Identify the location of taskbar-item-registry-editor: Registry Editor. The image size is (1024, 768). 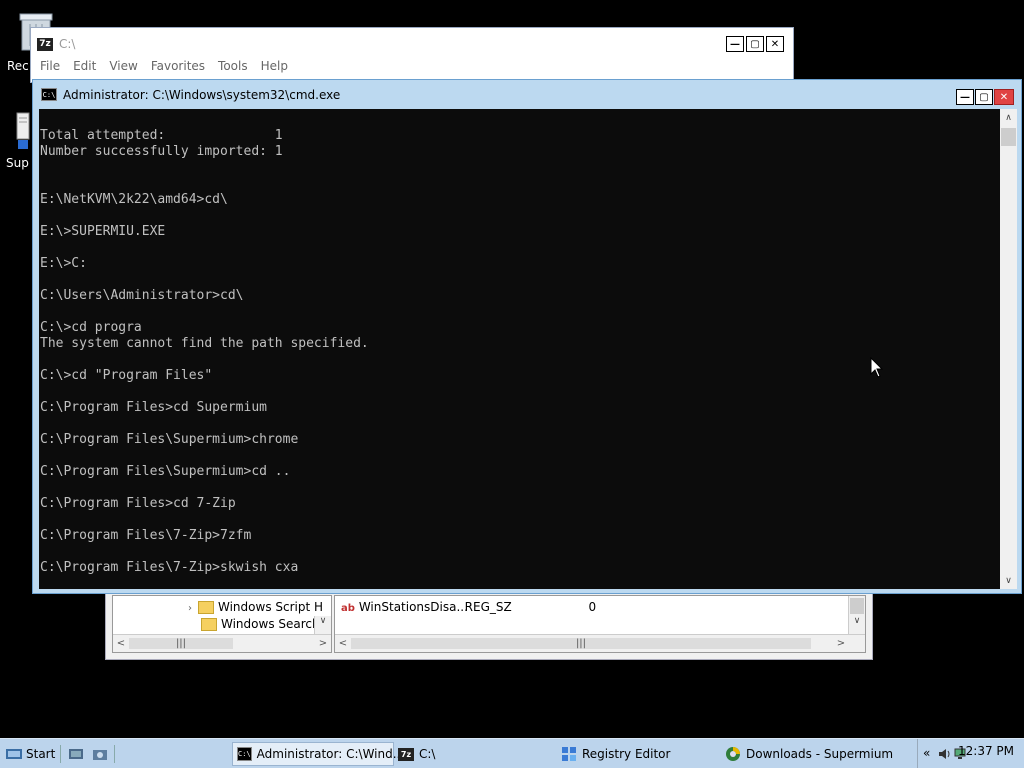
(615, 754).